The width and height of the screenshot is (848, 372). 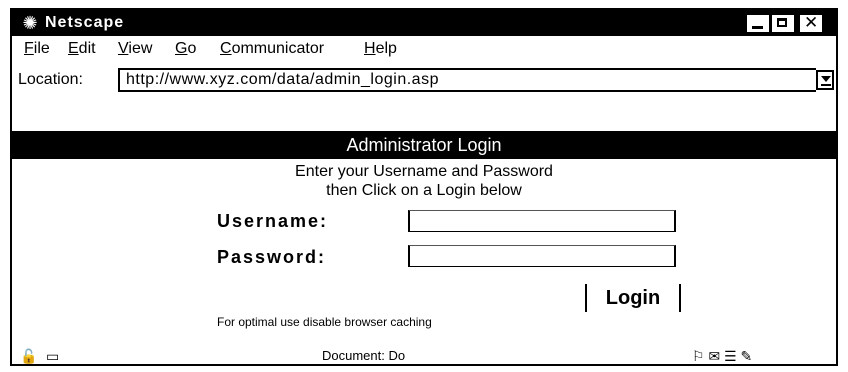 I want to click on close-icon: ✕, so click(x=811, y=22).